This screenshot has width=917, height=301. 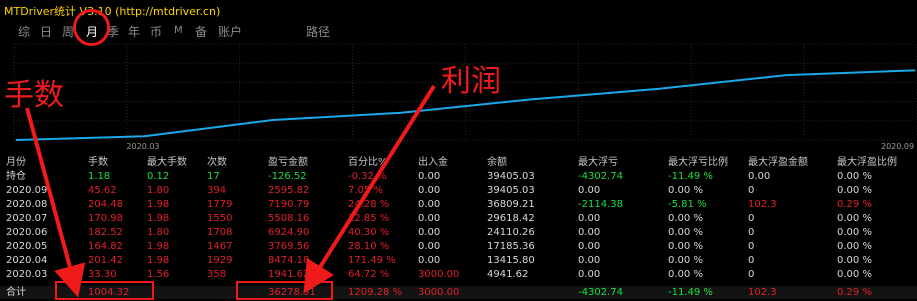 I want to click on cell-pnl: 3769.56, so click(x=289, y=246).